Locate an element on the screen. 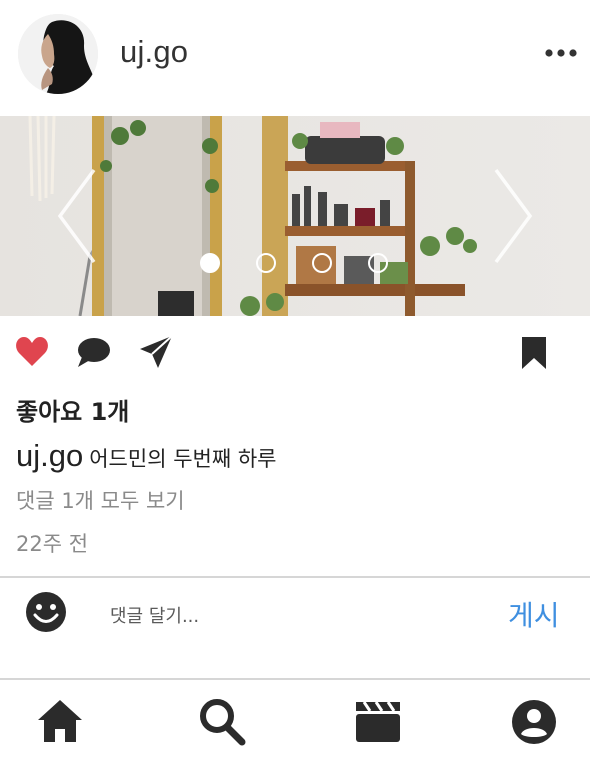 This screenshot has width=590, height=760. comment-bar: 게시 is located at coordinates (295, 620).